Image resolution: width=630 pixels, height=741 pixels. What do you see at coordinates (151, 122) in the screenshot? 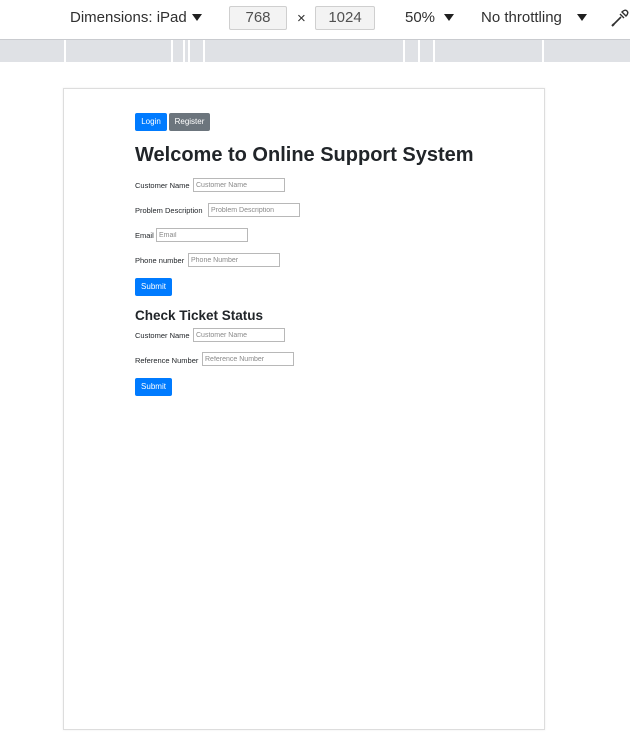
I see `login-button: Login` at bounding box center [151, 122].